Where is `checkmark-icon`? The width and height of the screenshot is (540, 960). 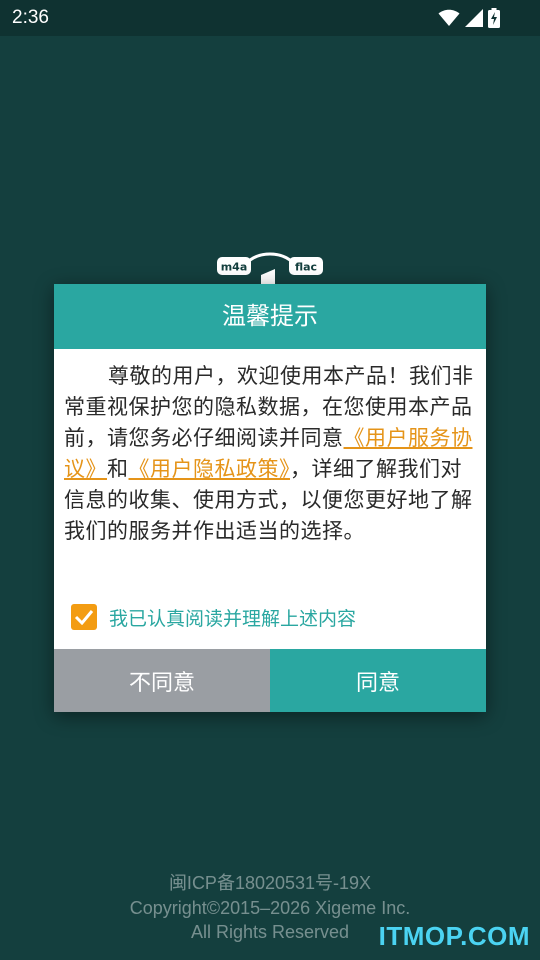 checkmark-icon is located at coordinates (84, 617).